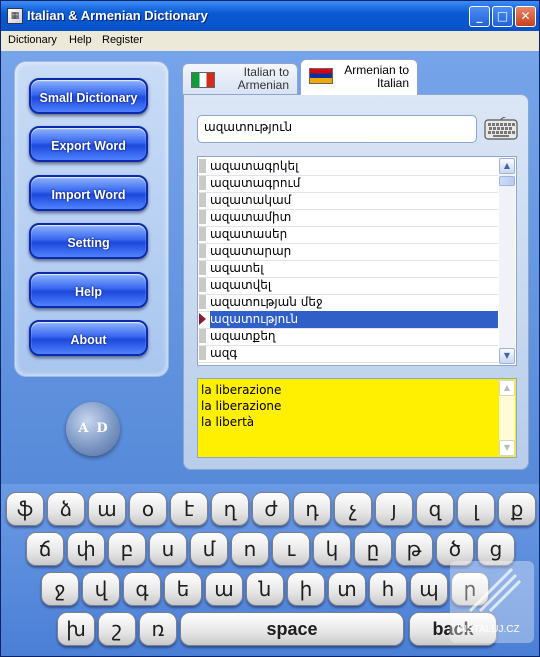  Describe the element at coordinates (347, 589) in the screenshot. I see `key: տ` at that location.